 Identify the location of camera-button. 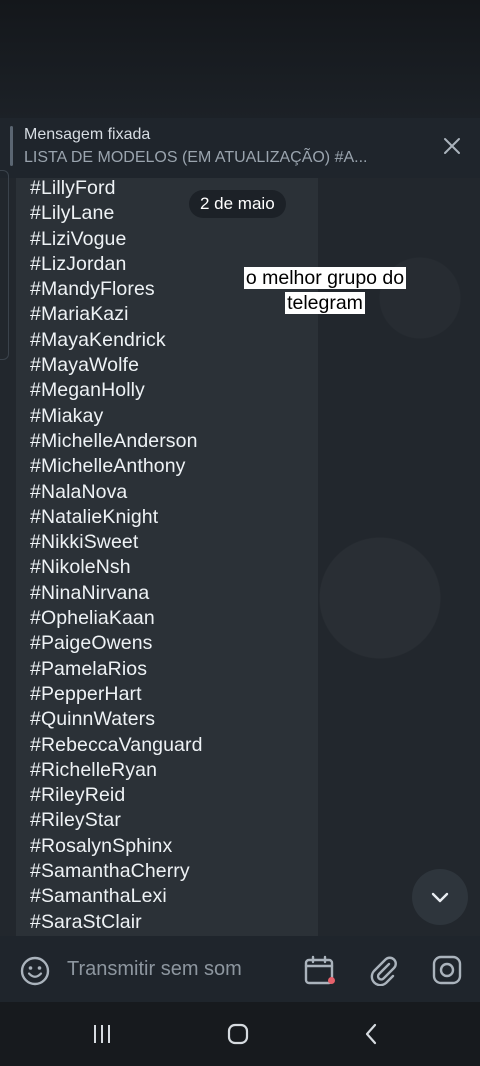
(447, 970).